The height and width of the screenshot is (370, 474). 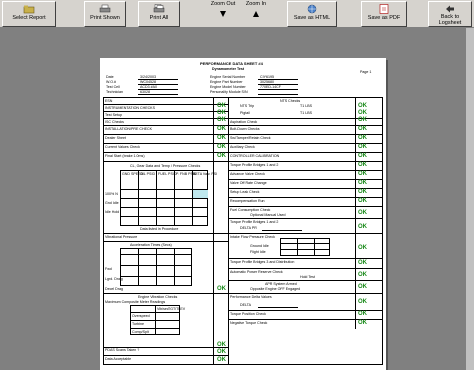 What do you see at coordinates (111, 194) in the screenshot?
I see `perf-row-label: 100% N` at bounding box center [111, 194].